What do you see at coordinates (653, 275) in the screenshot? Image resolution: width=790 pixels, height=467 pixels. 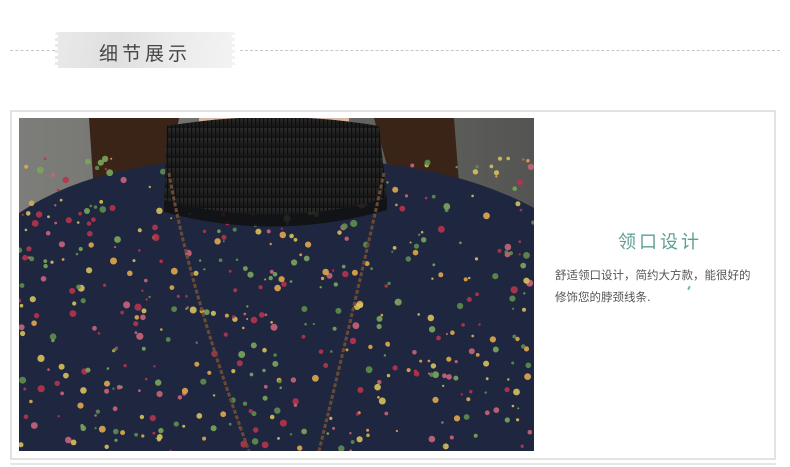 I see `detail-description-line-1: 舒适领口设计，简约大方款，能很好的` at bounding box center [653, 275].